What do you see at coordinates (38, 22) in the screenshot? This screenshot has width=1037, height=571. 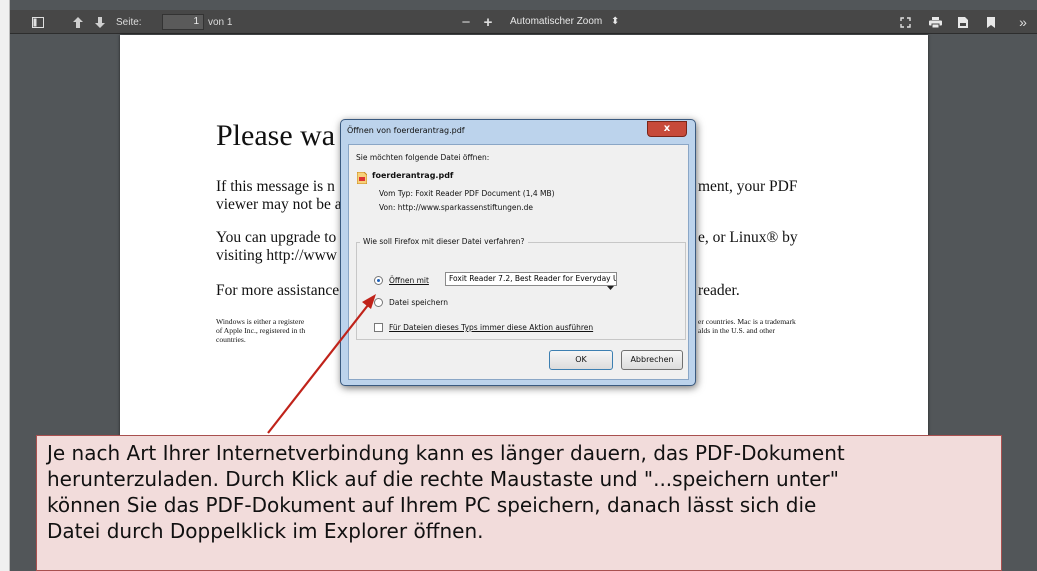 I see `sidebar-toggle-icon` at bounding box center [38, 22].